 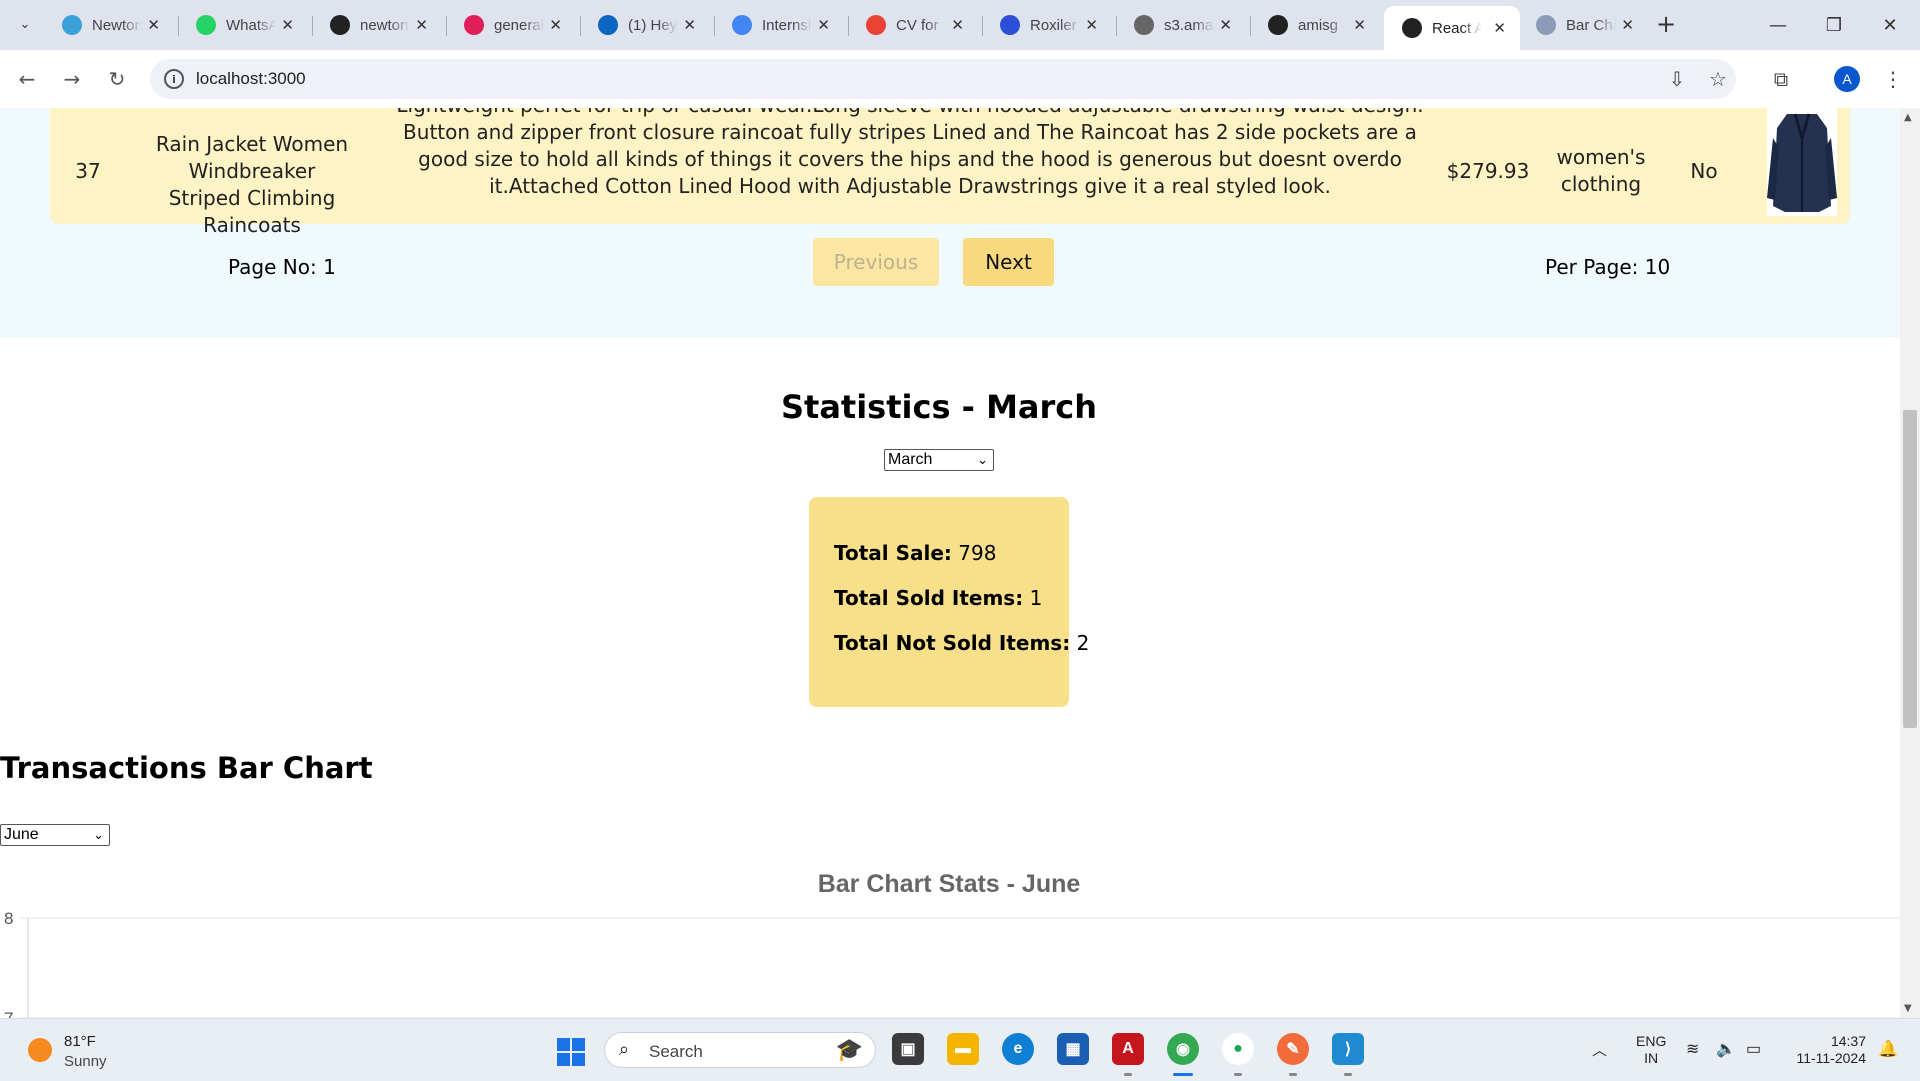 What do you see at coordinates (25, 24) in the screenshot?
I see `tab-search-dropdown-icon: ⌄` at bounding box center [25, 24].